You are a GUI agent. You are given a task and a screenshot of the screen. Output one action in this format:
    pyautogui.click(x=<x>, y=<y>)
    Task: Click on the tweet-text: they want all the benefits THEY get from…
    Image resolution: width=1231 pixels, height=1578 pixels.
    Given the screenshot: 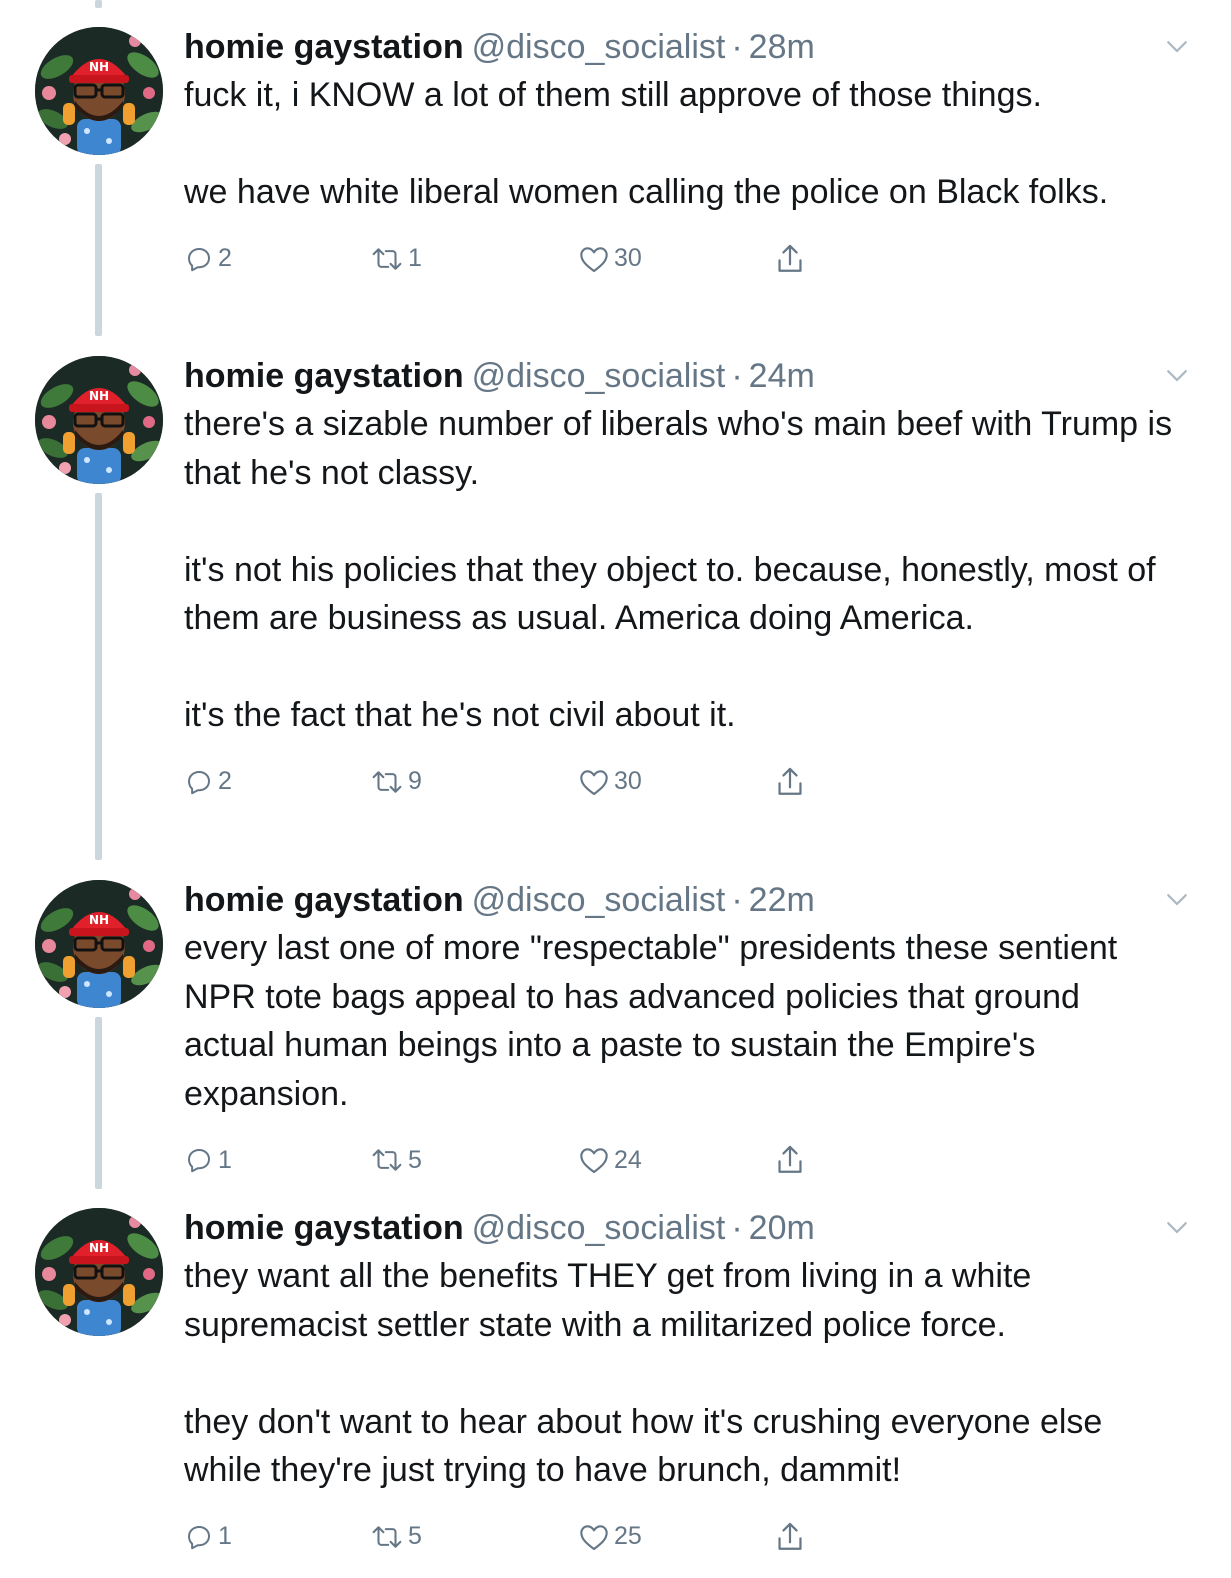 What is the action you would take?
    pyautogui.click(x=643, y=1373)
    